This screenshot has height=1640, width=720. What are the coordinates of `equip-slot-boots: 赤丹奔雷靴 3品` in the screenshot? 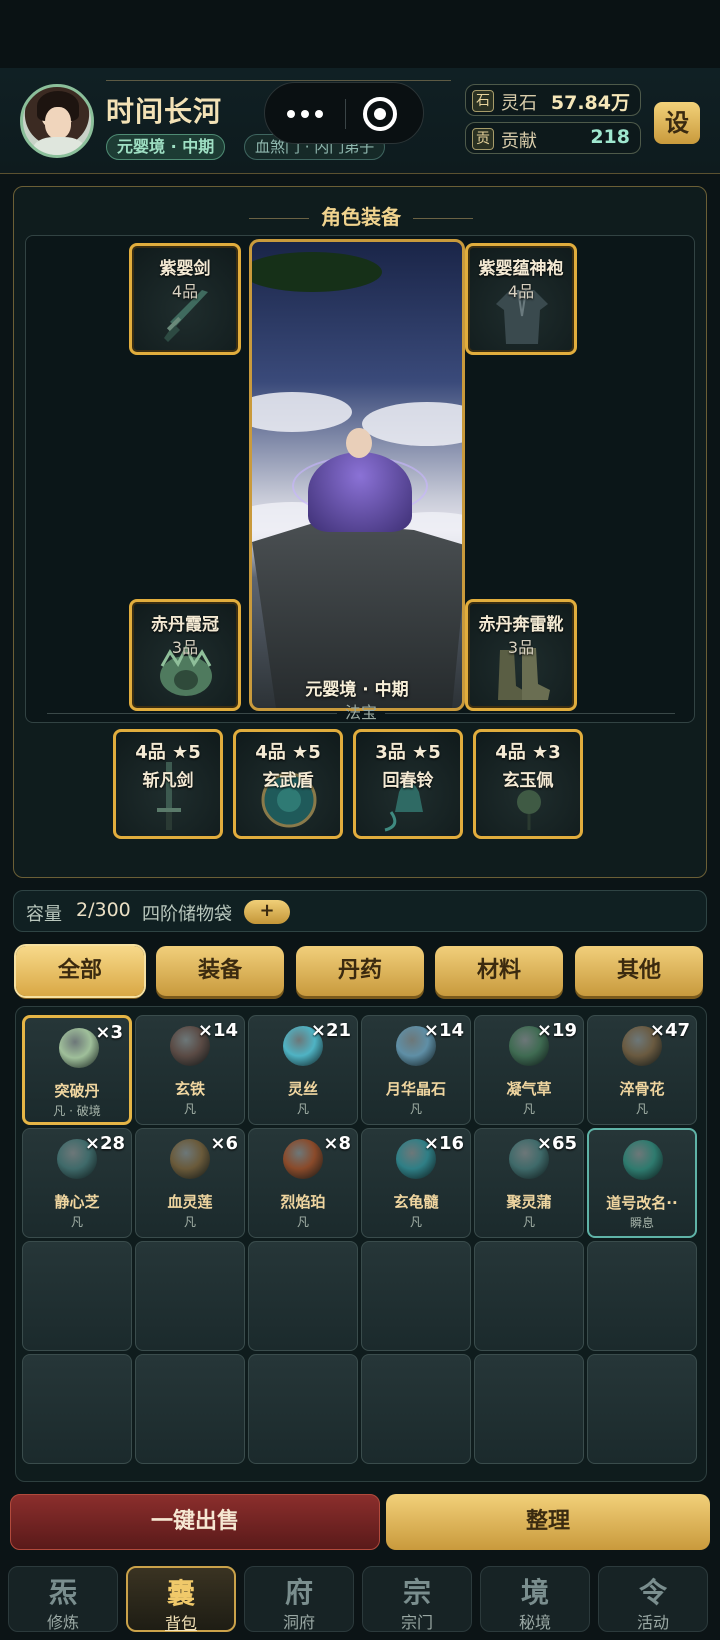 It's located at (521, 655).